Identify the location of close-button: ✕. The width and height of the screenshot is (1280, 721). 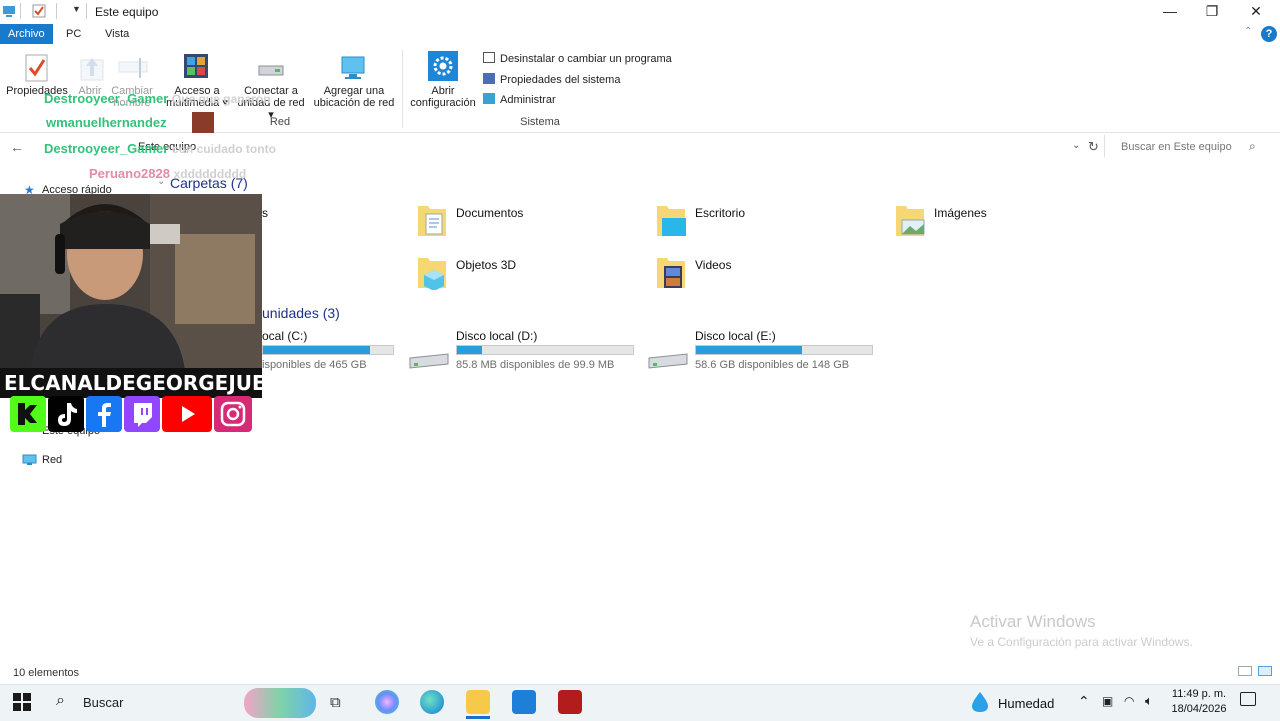
(1256, 12).